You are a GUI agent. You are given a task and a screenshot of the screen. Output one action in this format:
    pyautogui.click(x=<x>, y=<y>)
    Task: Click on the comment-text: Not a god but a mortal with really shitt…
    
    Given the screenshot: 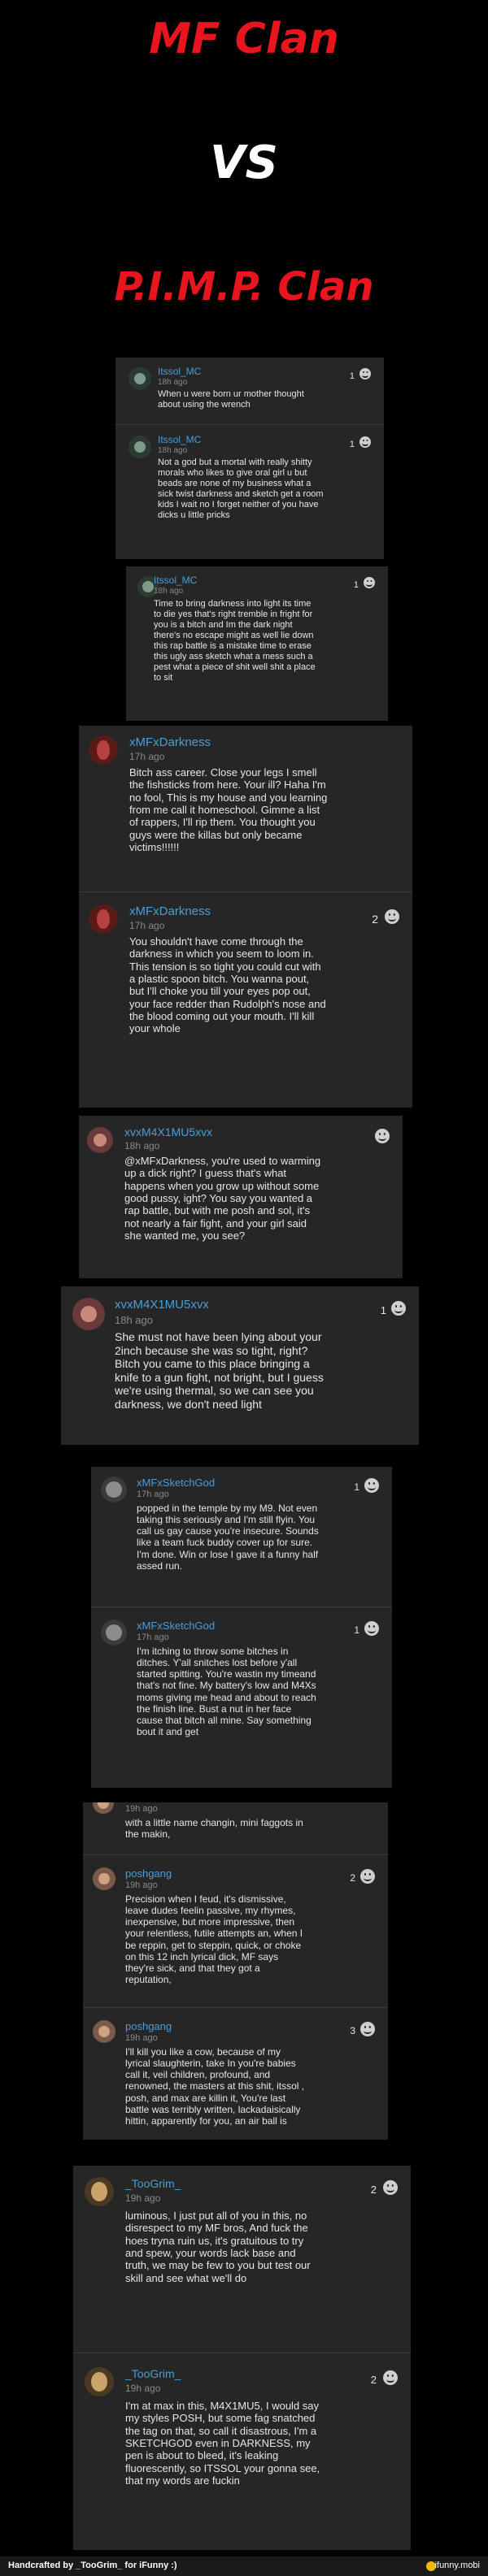 What is the action you would take?
    pyautogui.click(x=241, y=489)
    